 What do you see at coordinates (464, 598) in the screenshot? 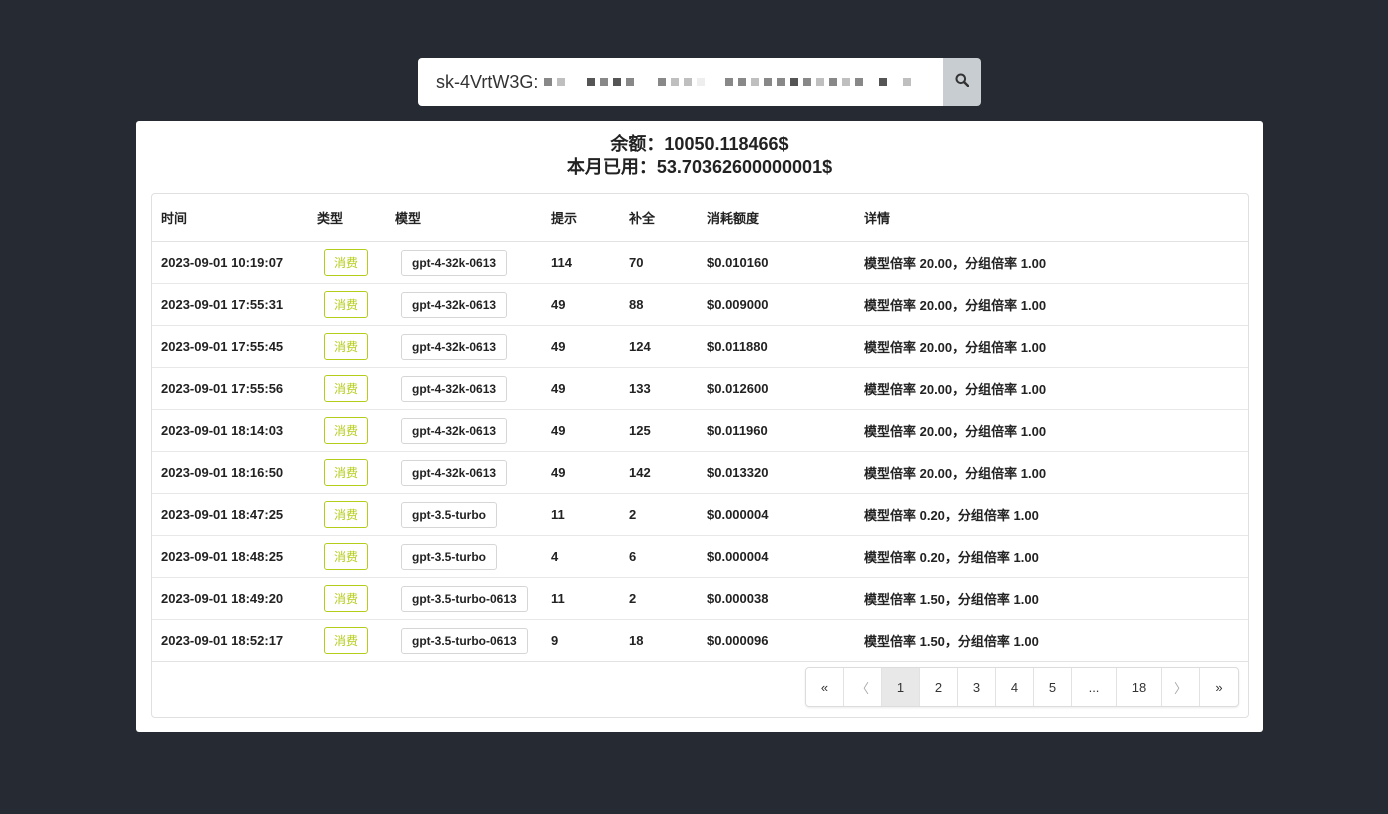
I see `cell-model: gpt-3.5-turbo-0613` at bounding box center [464, 598].